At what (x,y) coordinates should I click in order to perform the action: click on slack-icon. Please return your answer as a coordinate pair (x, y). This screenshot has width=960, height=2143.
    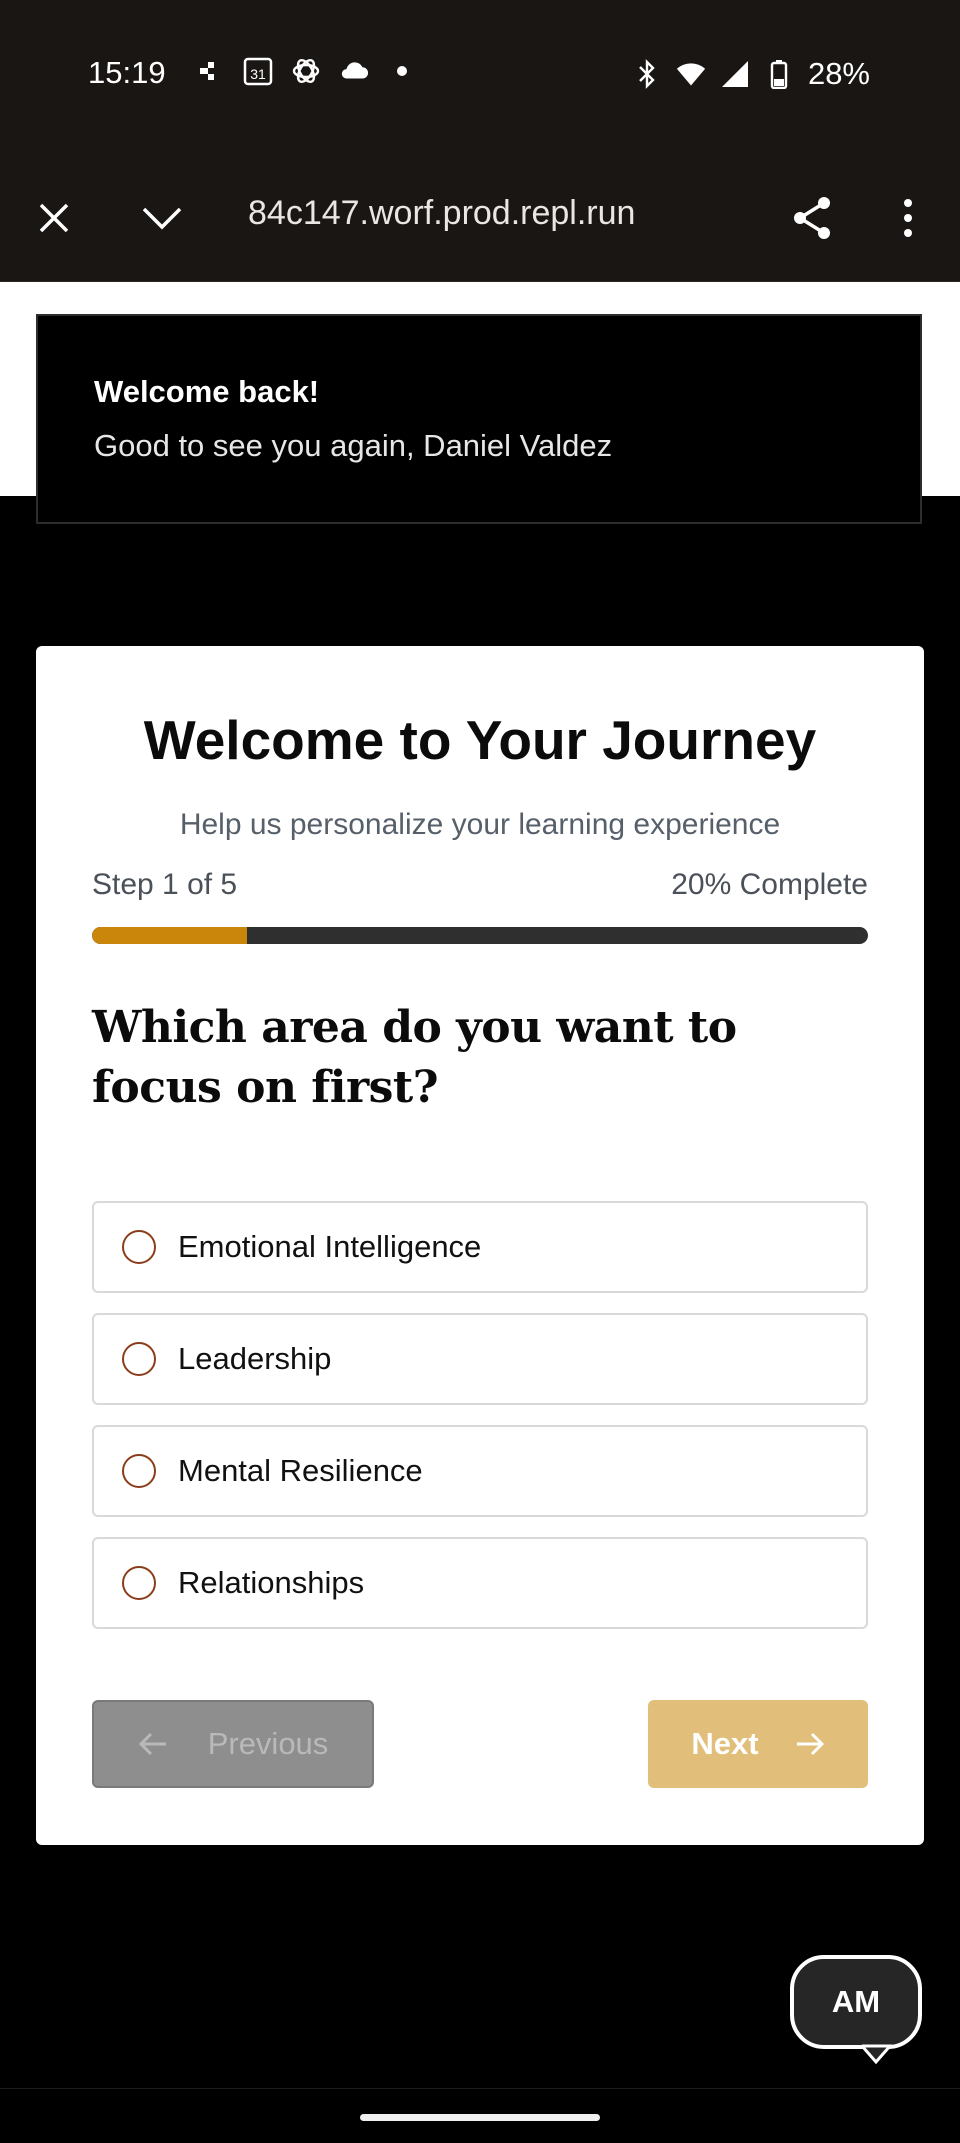
    Looking at the image, I should click on (210, 71).